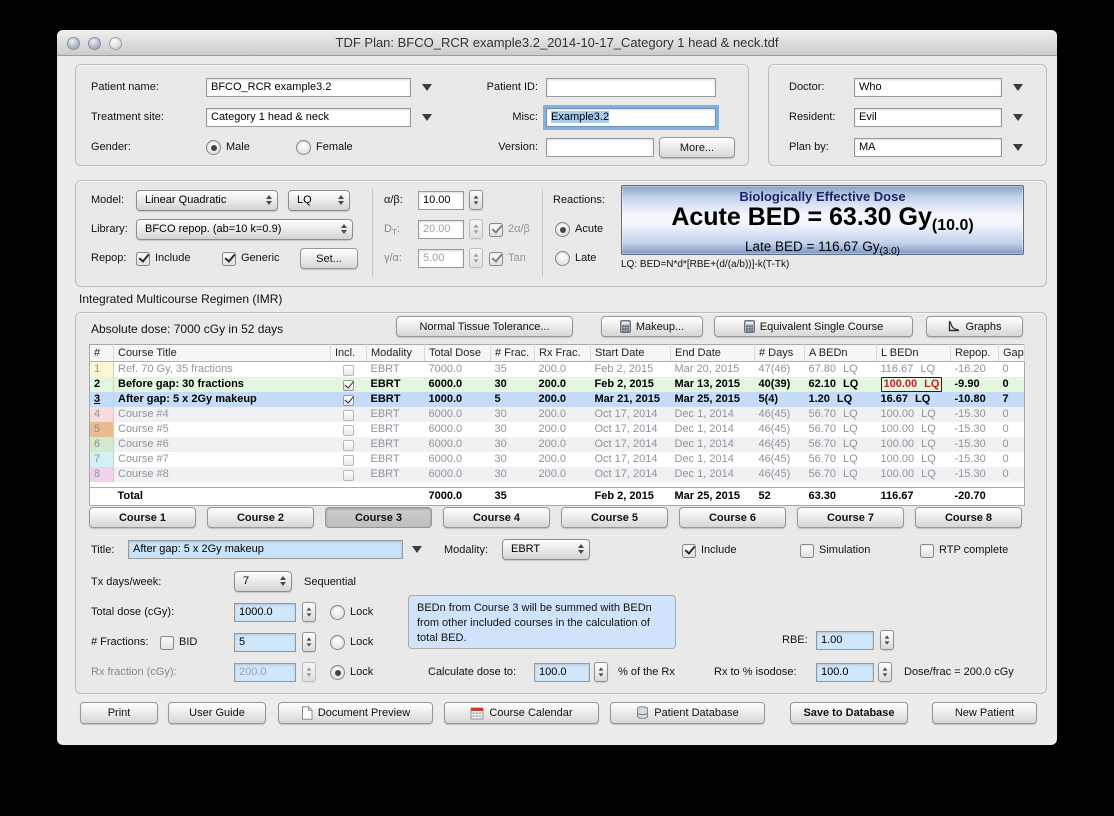 The width and height of the screenshot is (1114, 816). I want to click on fractions-lock-radio: Lock, so click(351, 642).